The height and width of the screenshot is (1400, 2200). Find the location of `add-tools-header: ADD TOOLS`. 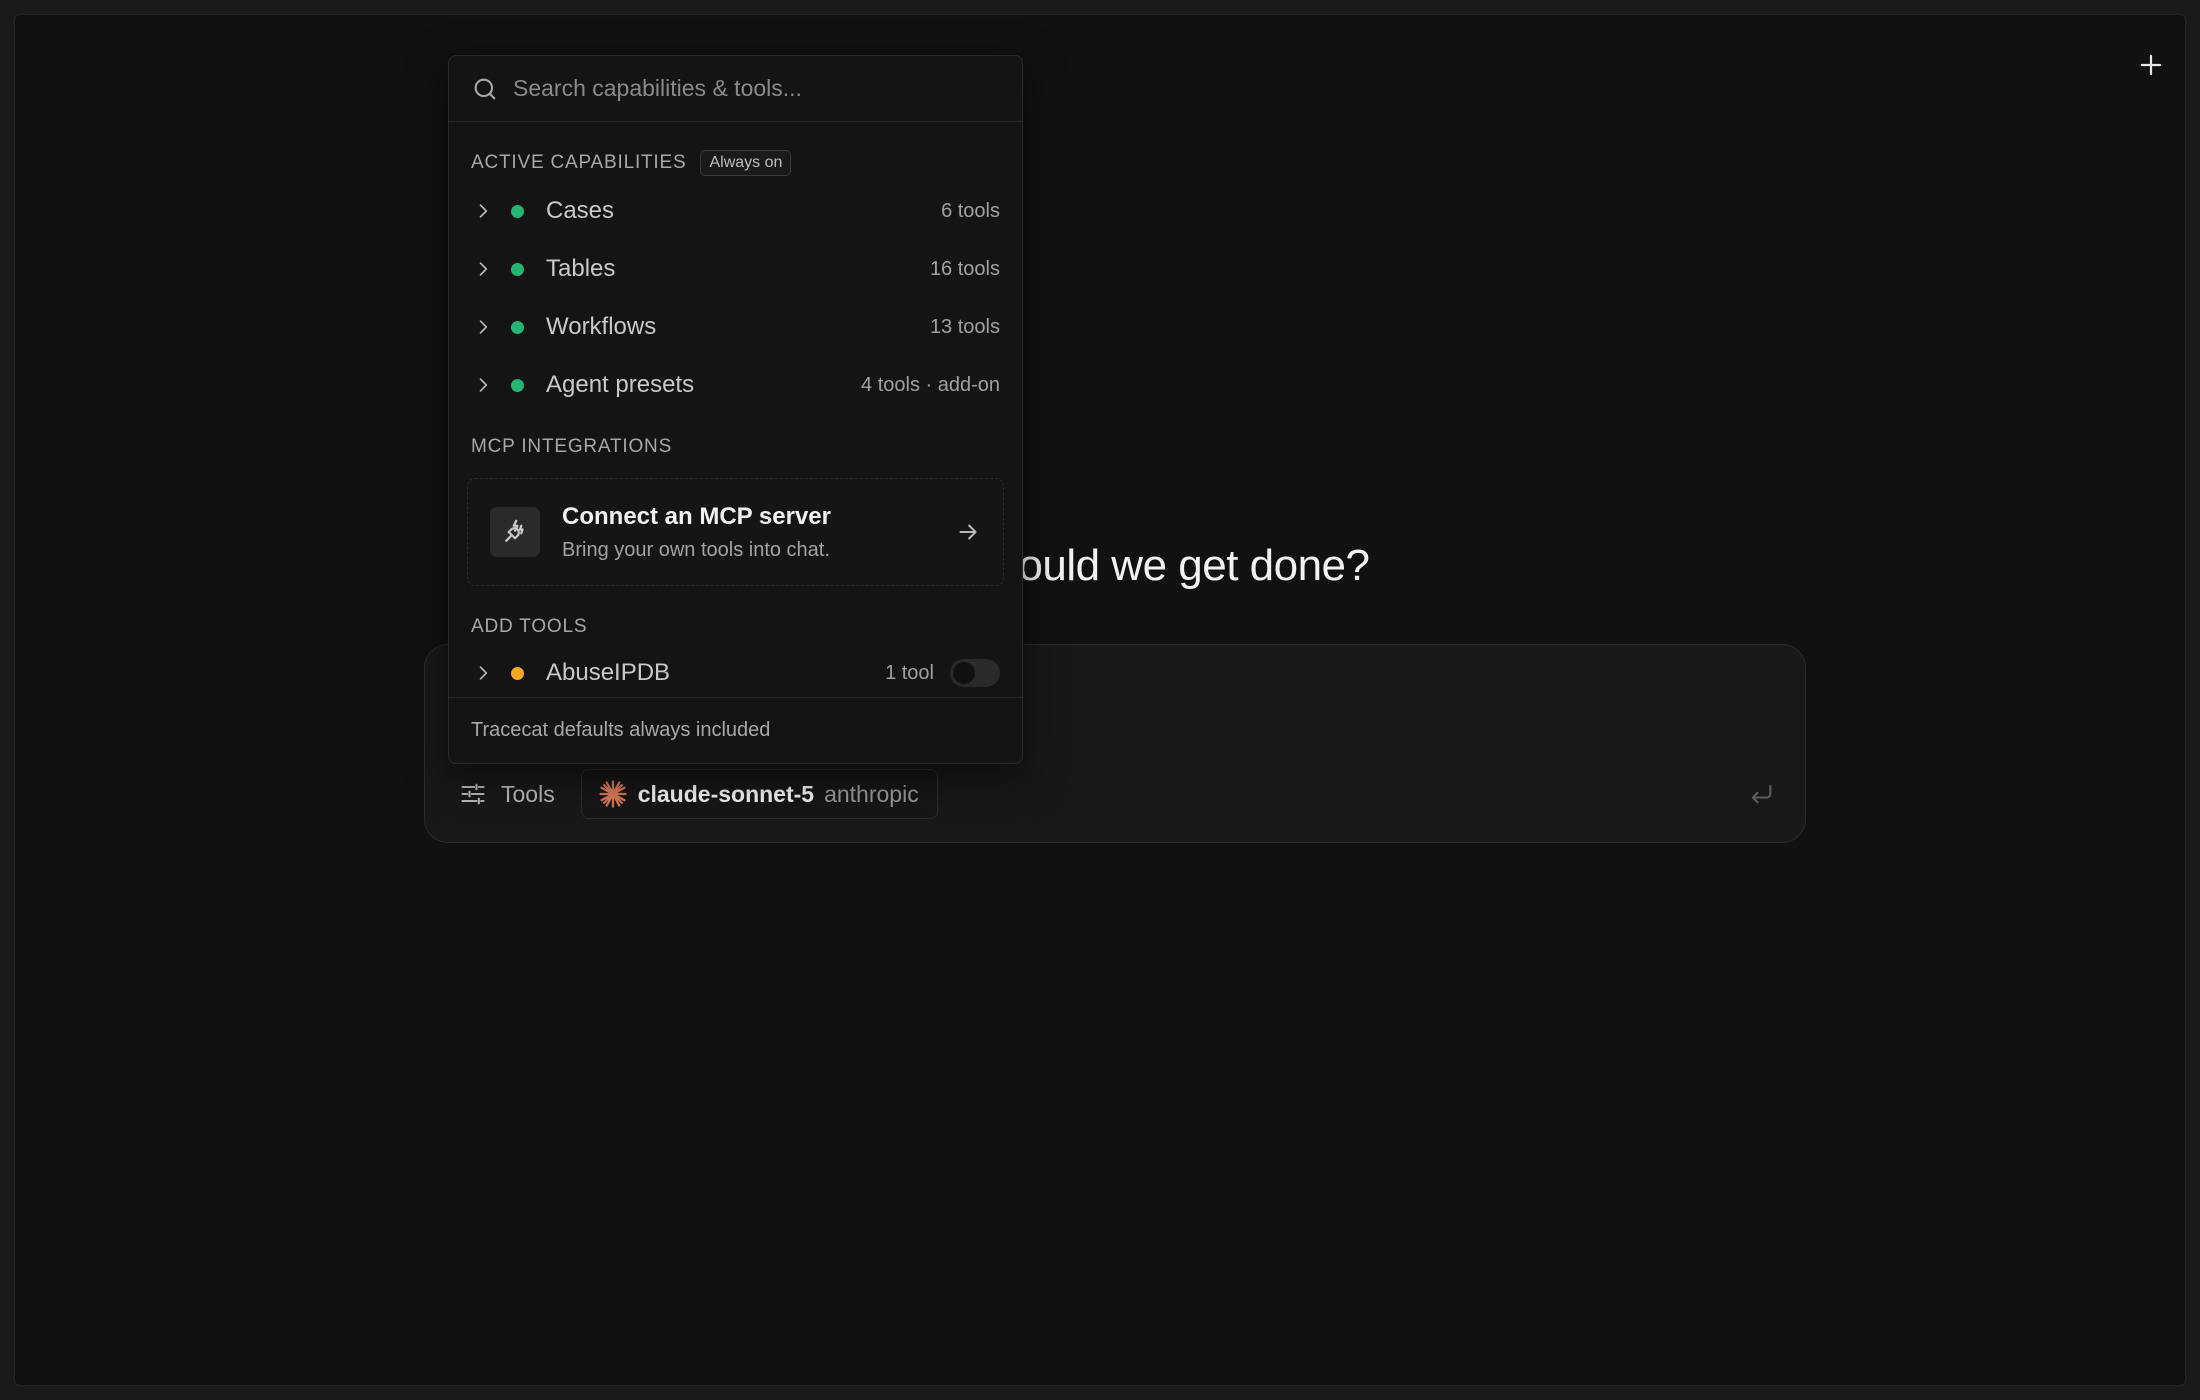

add-tools-header: ADD TOOLS is located at coordinates (735, 627).